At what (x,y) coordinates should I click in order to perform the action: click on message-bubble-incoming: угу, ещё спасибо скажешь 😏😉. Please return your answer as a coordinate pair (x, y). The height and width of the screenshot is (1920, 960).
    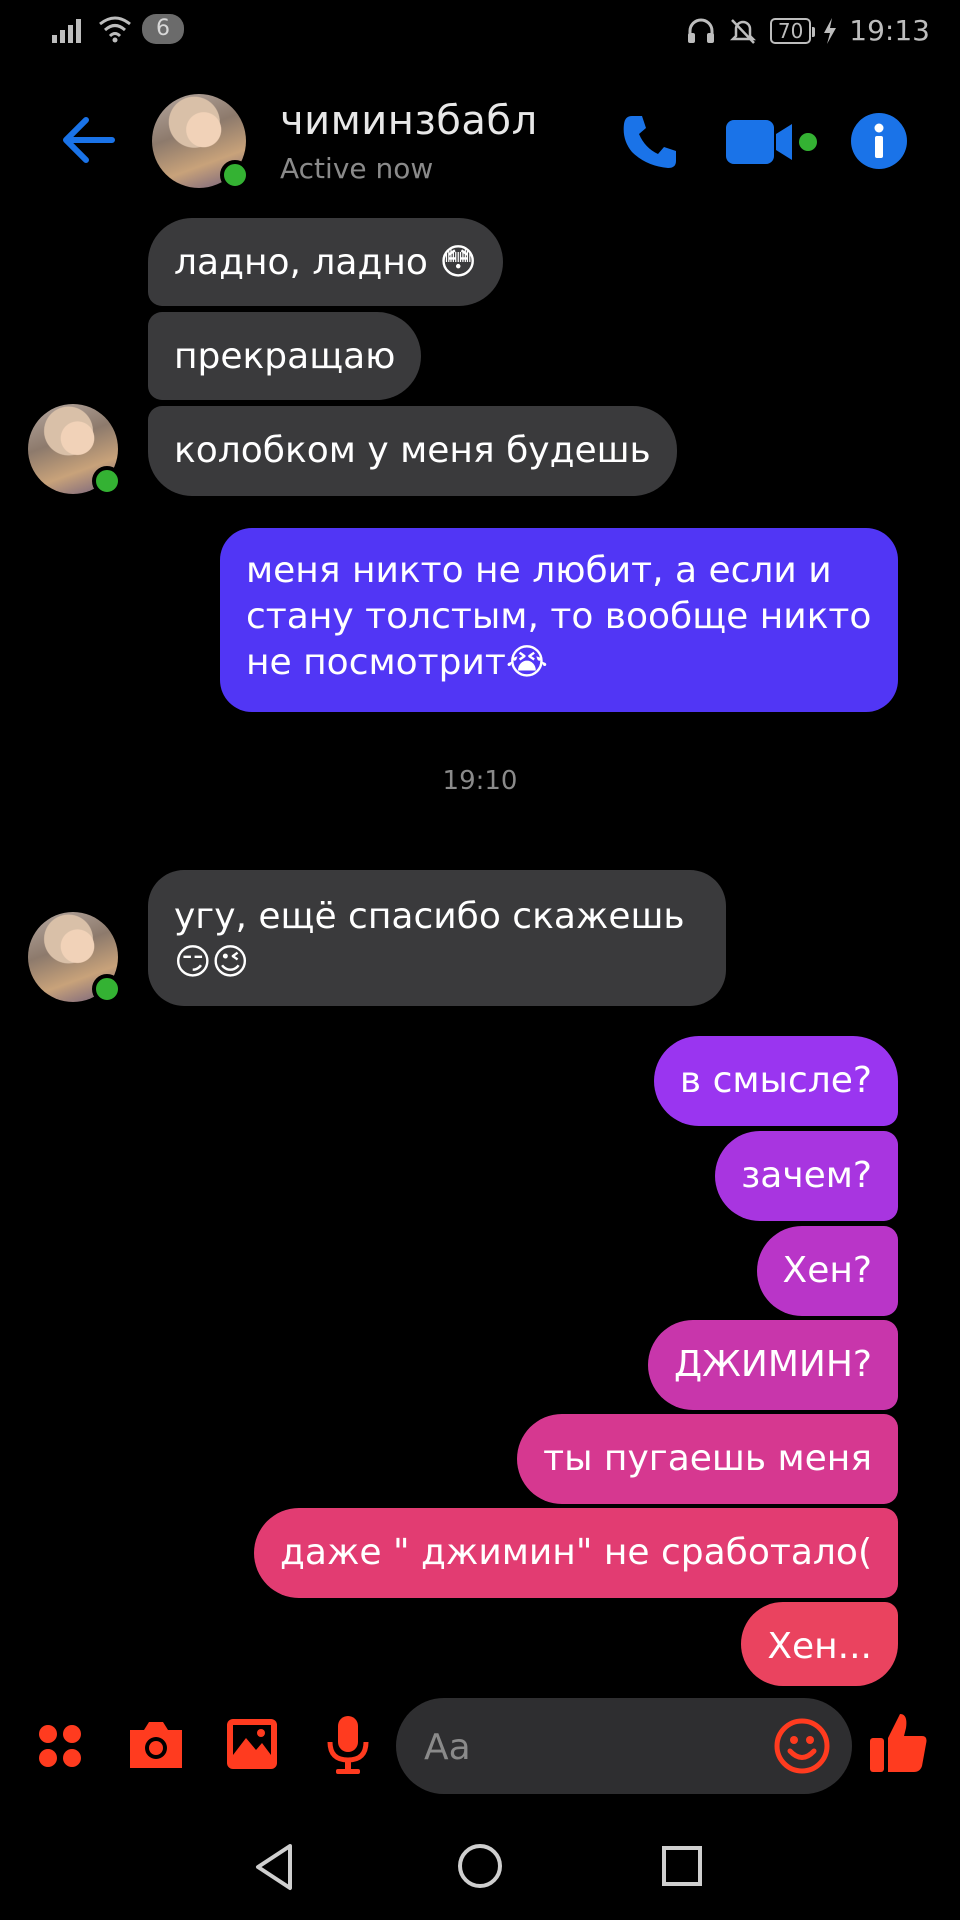
    Looking at the image, I should click on (437, 938).